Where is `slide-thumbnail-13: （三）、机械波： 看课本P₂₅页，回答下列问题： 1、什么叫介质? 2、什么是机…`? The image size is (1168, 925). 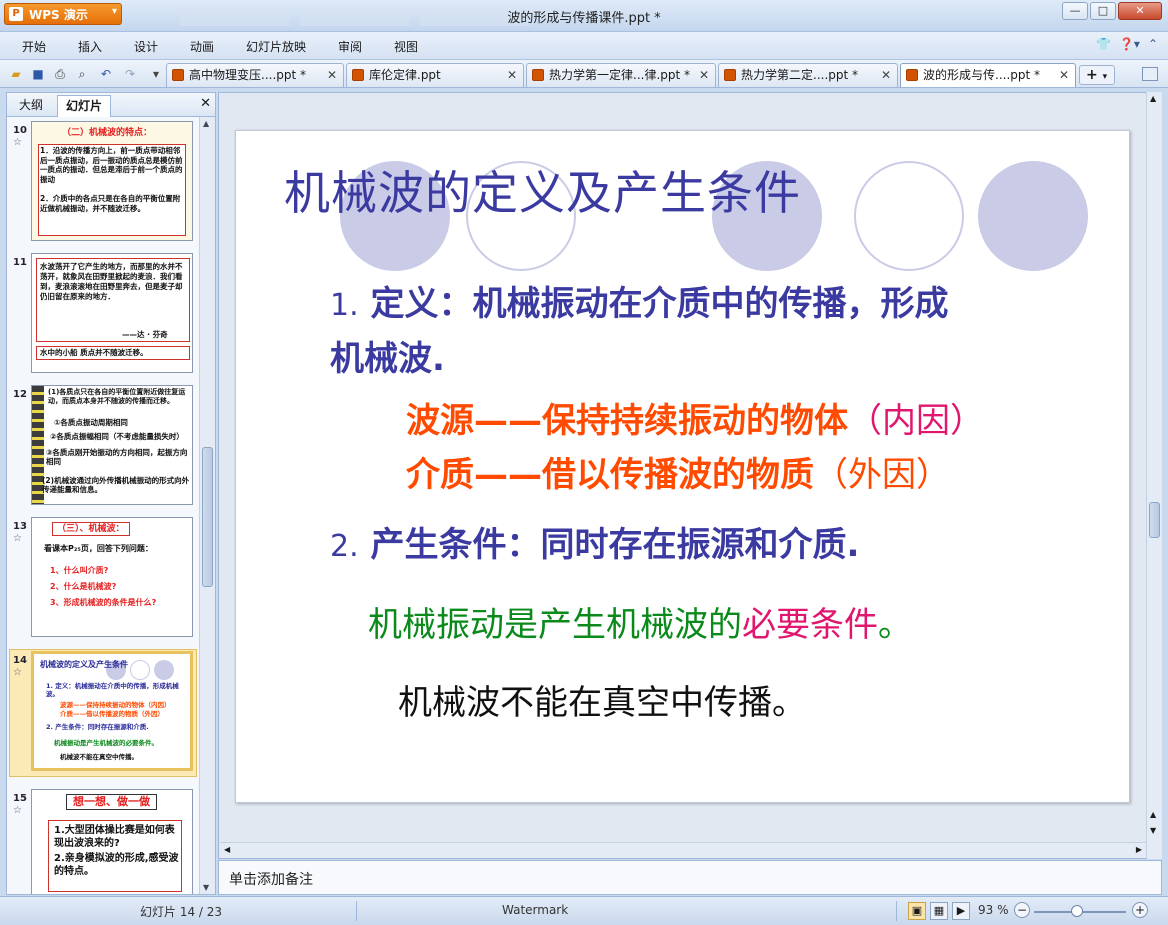
slide-thumbnail-13: （三）、机械波： 看课本P₂₅页，回答下列问题： 1、什么叫介质? 2、什么是机… is located at coordinates (112, 577).